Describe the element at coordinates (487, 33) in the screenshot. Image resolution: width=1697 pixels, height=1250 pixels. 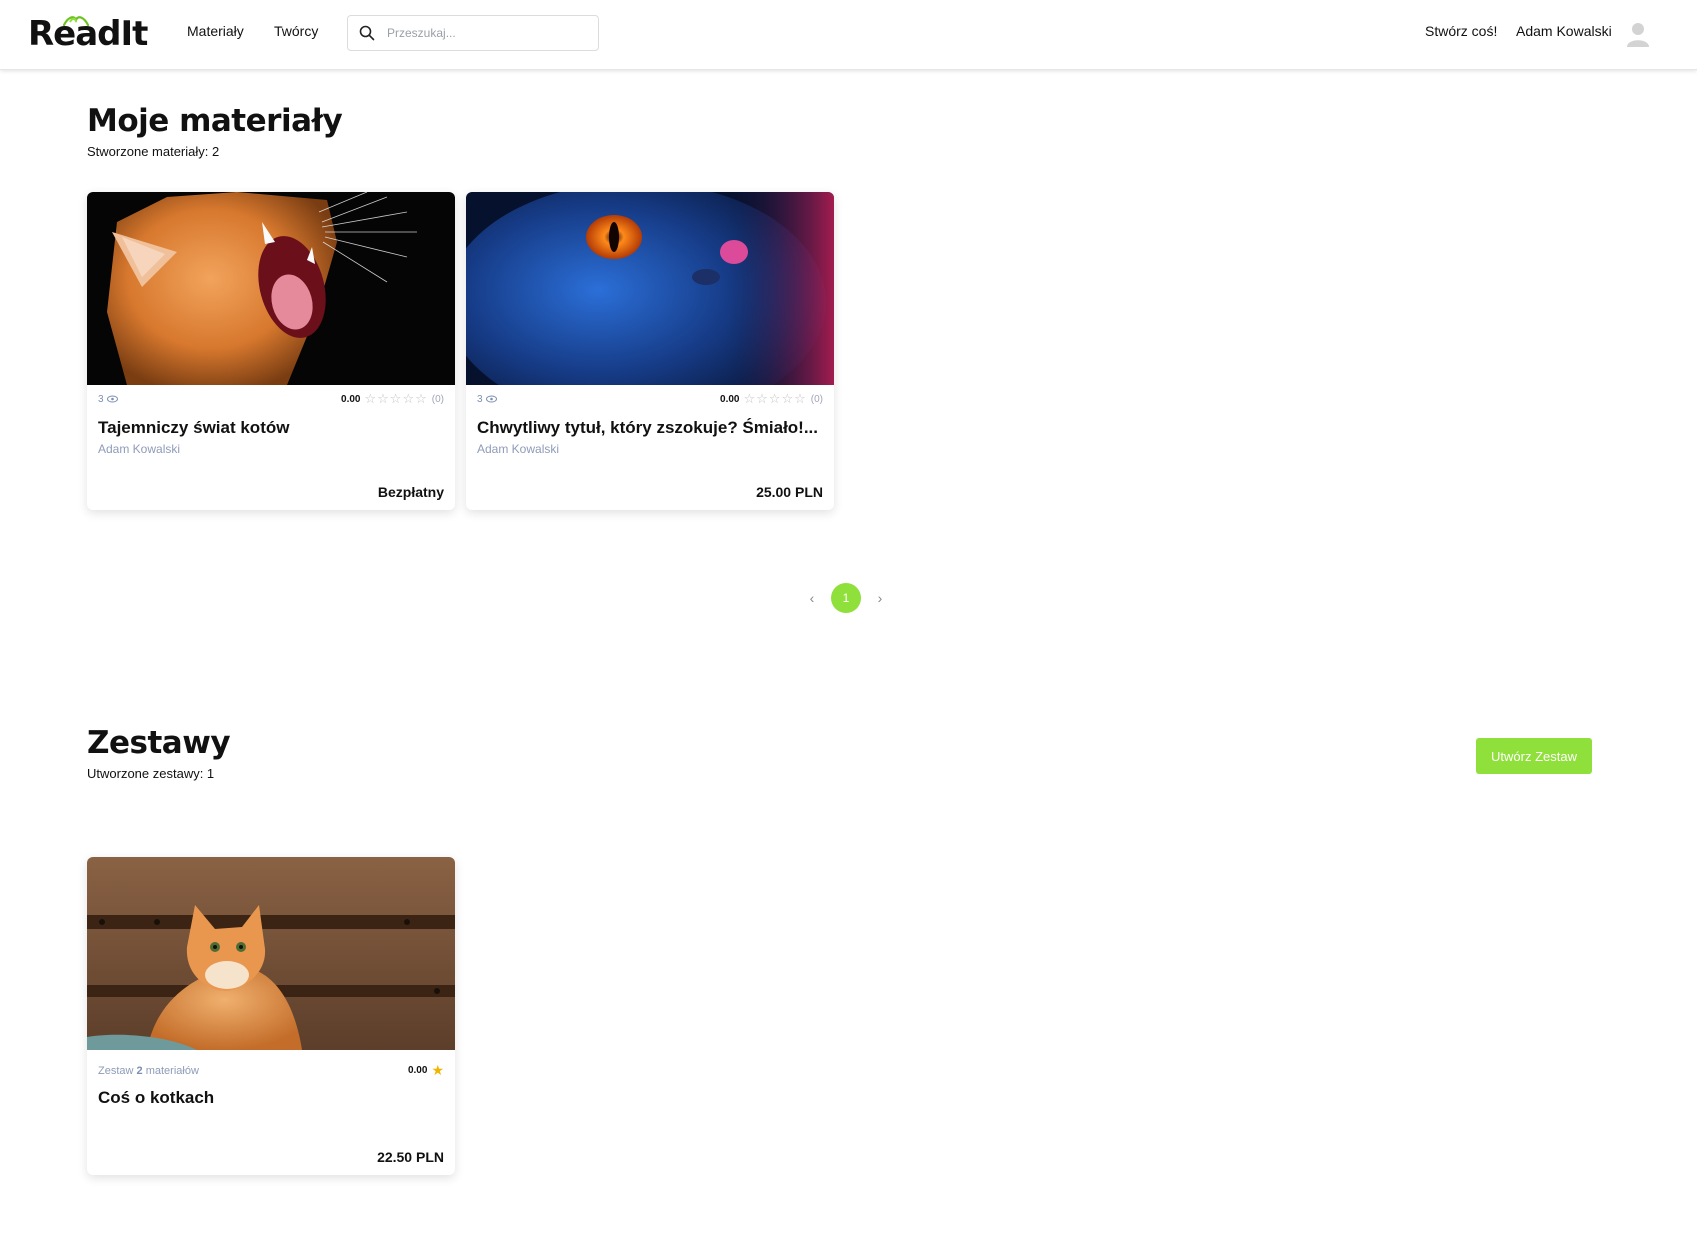
I see `search-input` at that location.